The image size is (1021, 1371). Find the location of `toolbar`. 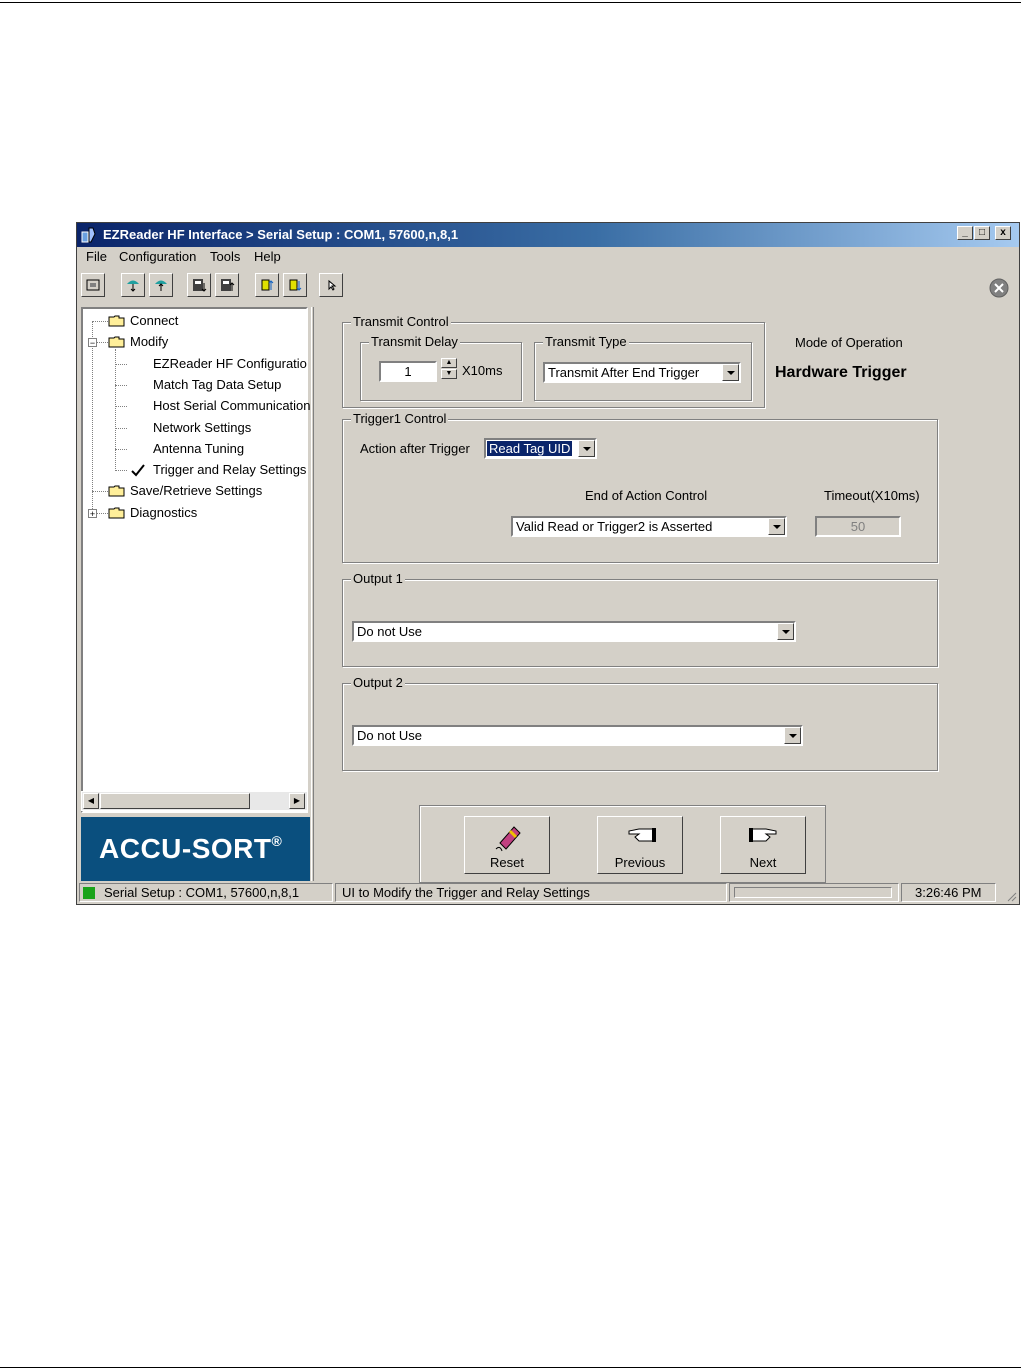

toolbar is located at coordinates (548, 285).